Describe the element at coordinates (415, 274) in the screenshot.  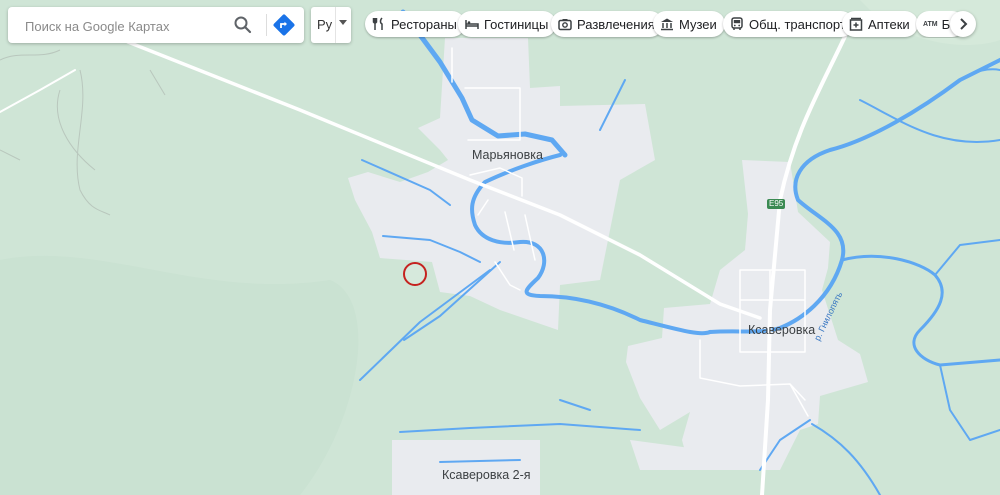
I see `location-marker` at that location.